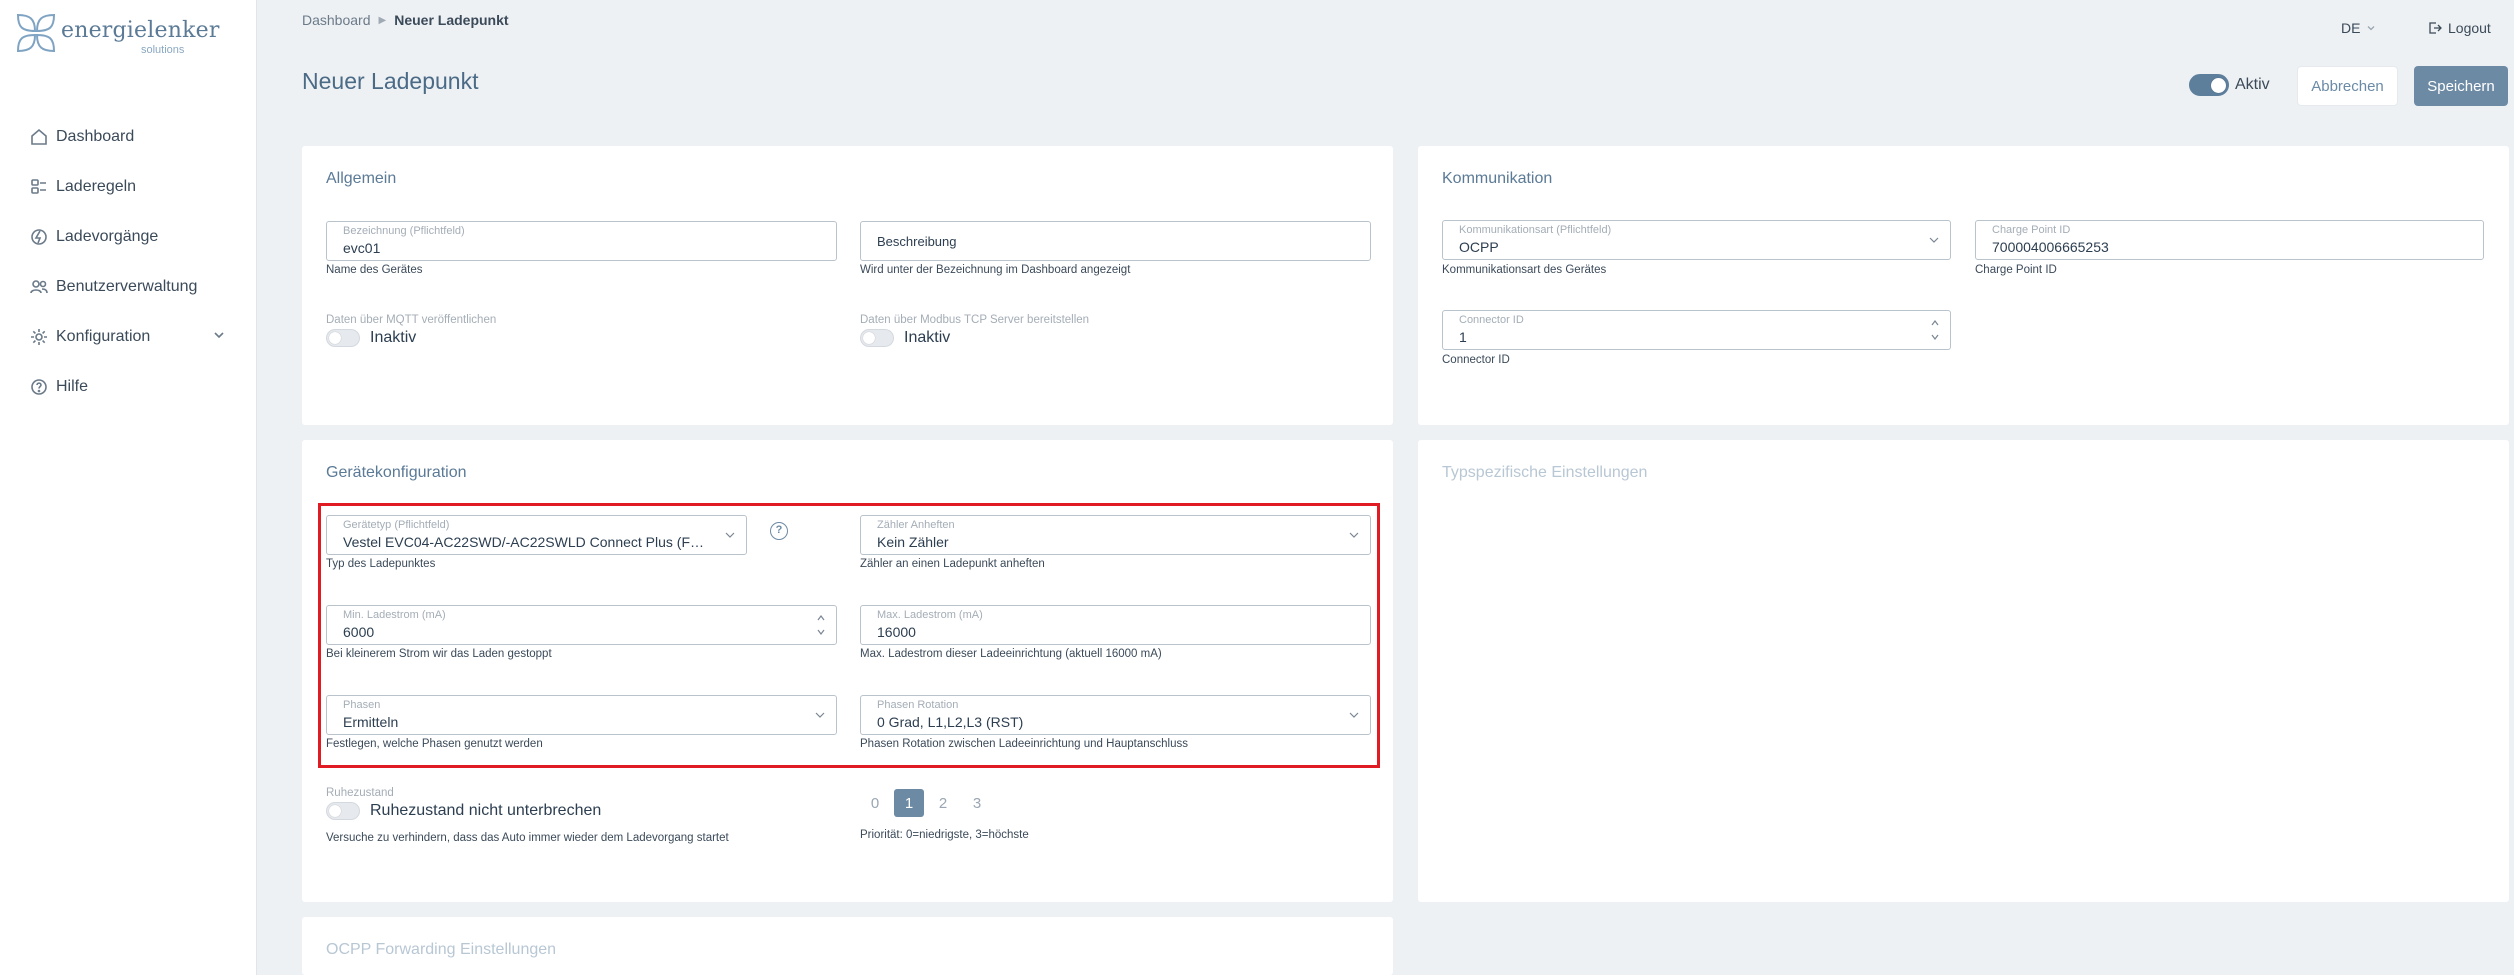 This screenshot has height=975, width=2514. I want to click on field-value: 1, so click(1463, 337).